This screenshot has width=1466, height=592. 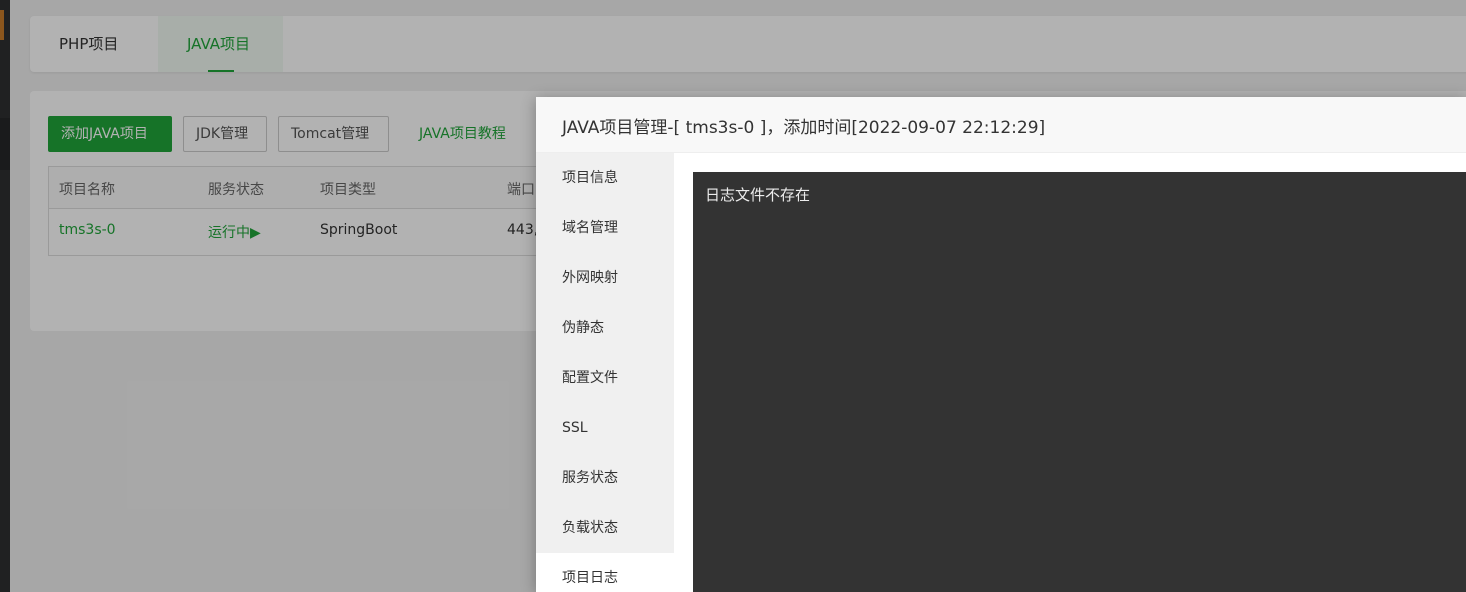 What do you see at coordinates (605, 278) in the screenshot?
I see `nav-item-external-mapping: 外网映射` at bounding box center [605, 278].